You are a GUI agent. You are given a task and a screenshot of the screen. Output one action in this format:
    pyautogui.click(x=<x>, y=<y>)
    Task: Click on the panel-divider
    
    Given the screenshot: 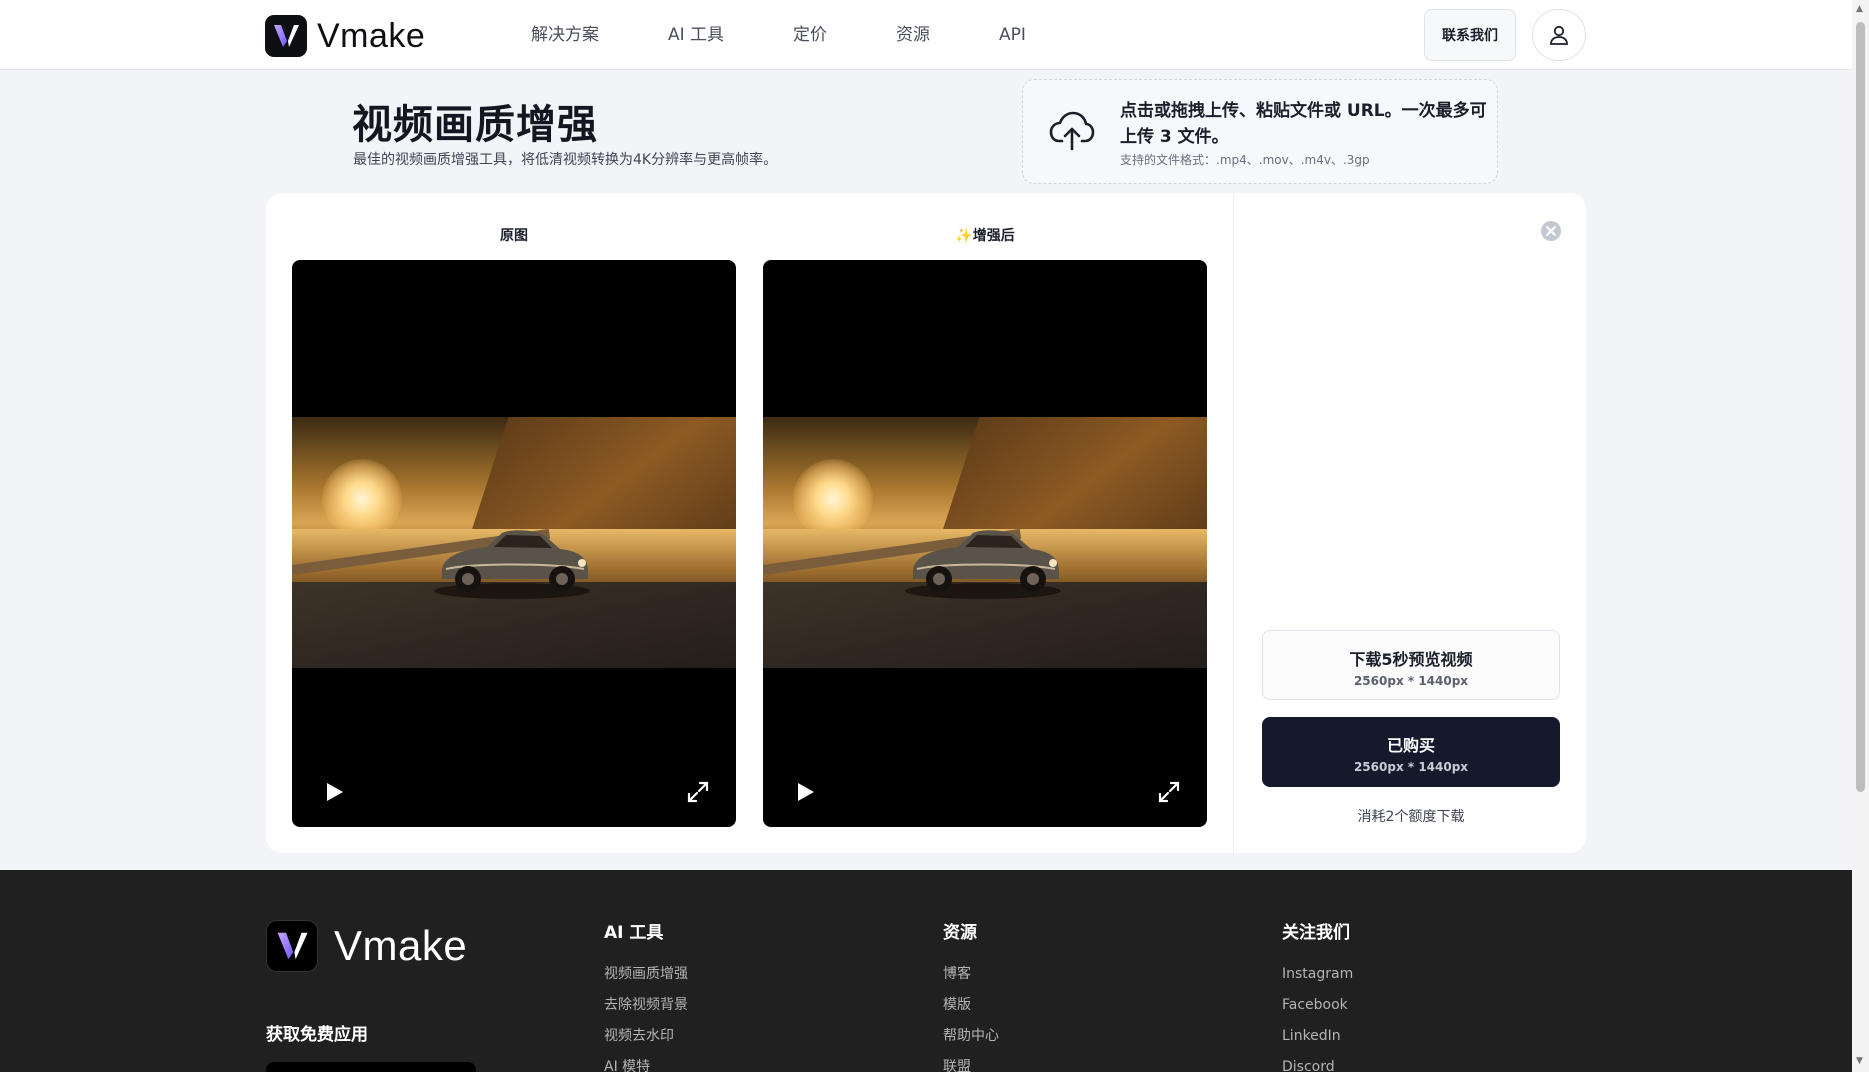 What is the action you would take?
    pyautogui.click(x=1233, y=523)
    